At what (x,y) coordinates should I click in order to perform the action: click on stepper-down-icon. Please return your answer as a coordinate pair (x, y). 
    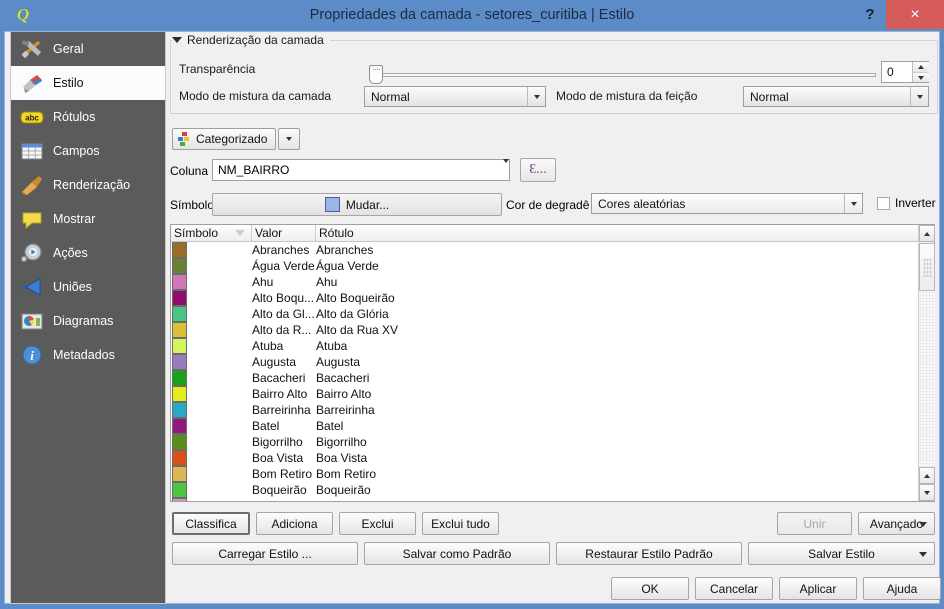
    Looking at the image, I should click on (921, 77).